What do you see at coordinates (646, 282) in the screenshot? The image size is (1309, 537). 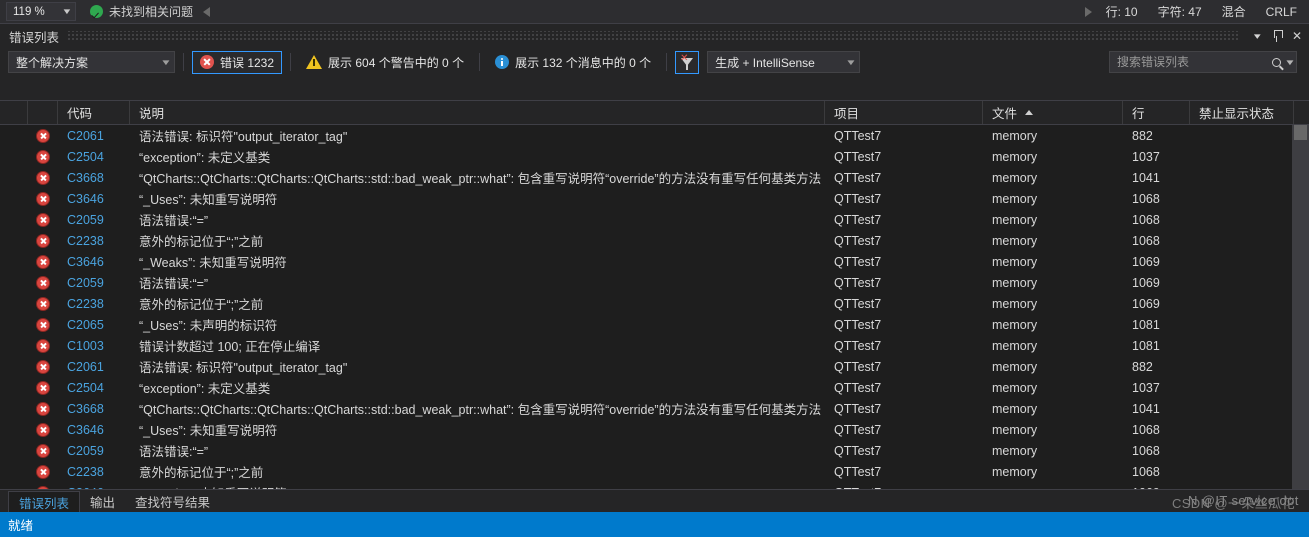 I see `table-row: C2059 语法错误:“=” QTTest7 memory 1069` at bounding box center [646, 282].